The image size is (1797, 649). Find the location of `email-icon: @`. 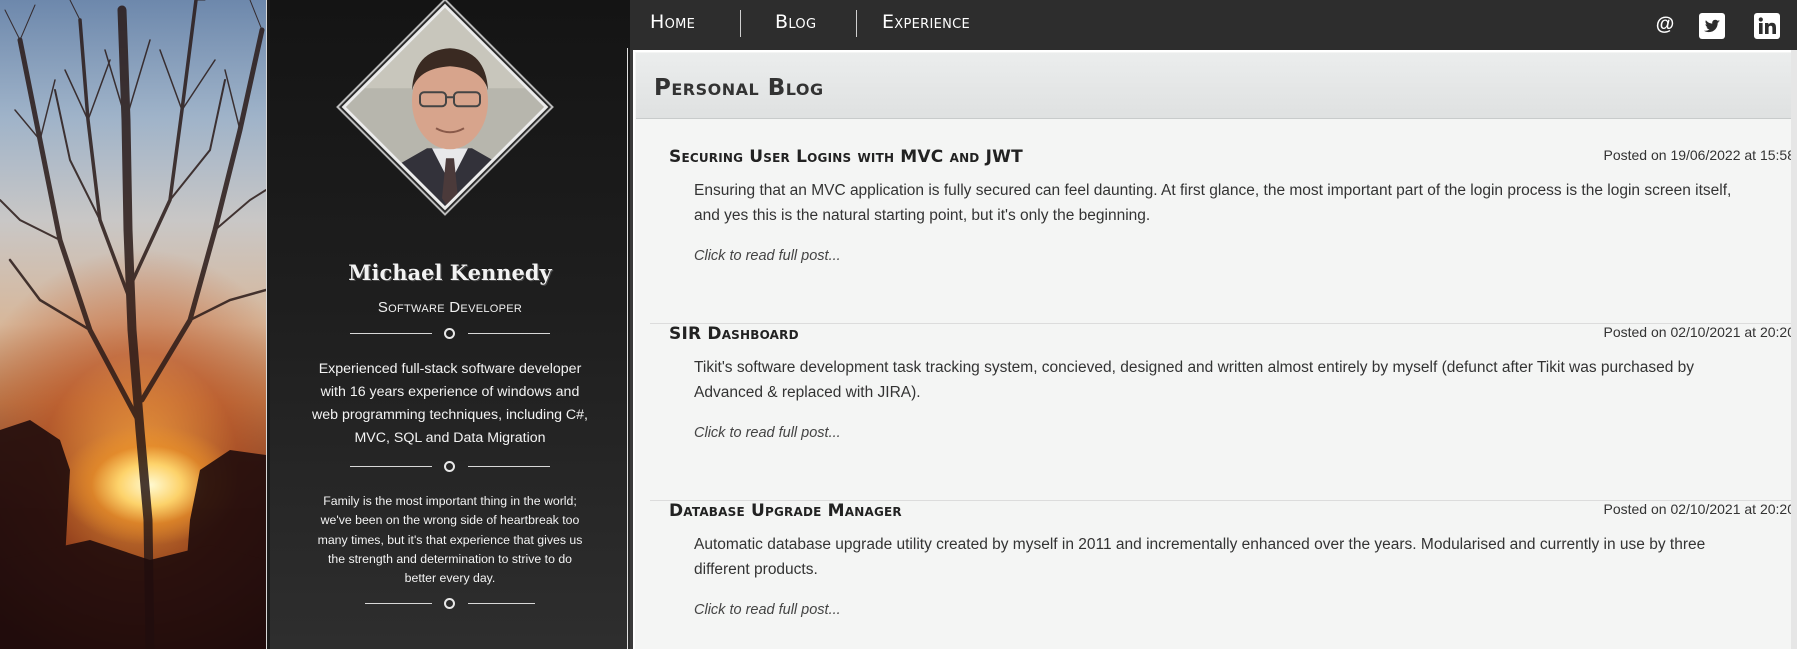

email-icon: @ is located at coordinates (1665, 25).